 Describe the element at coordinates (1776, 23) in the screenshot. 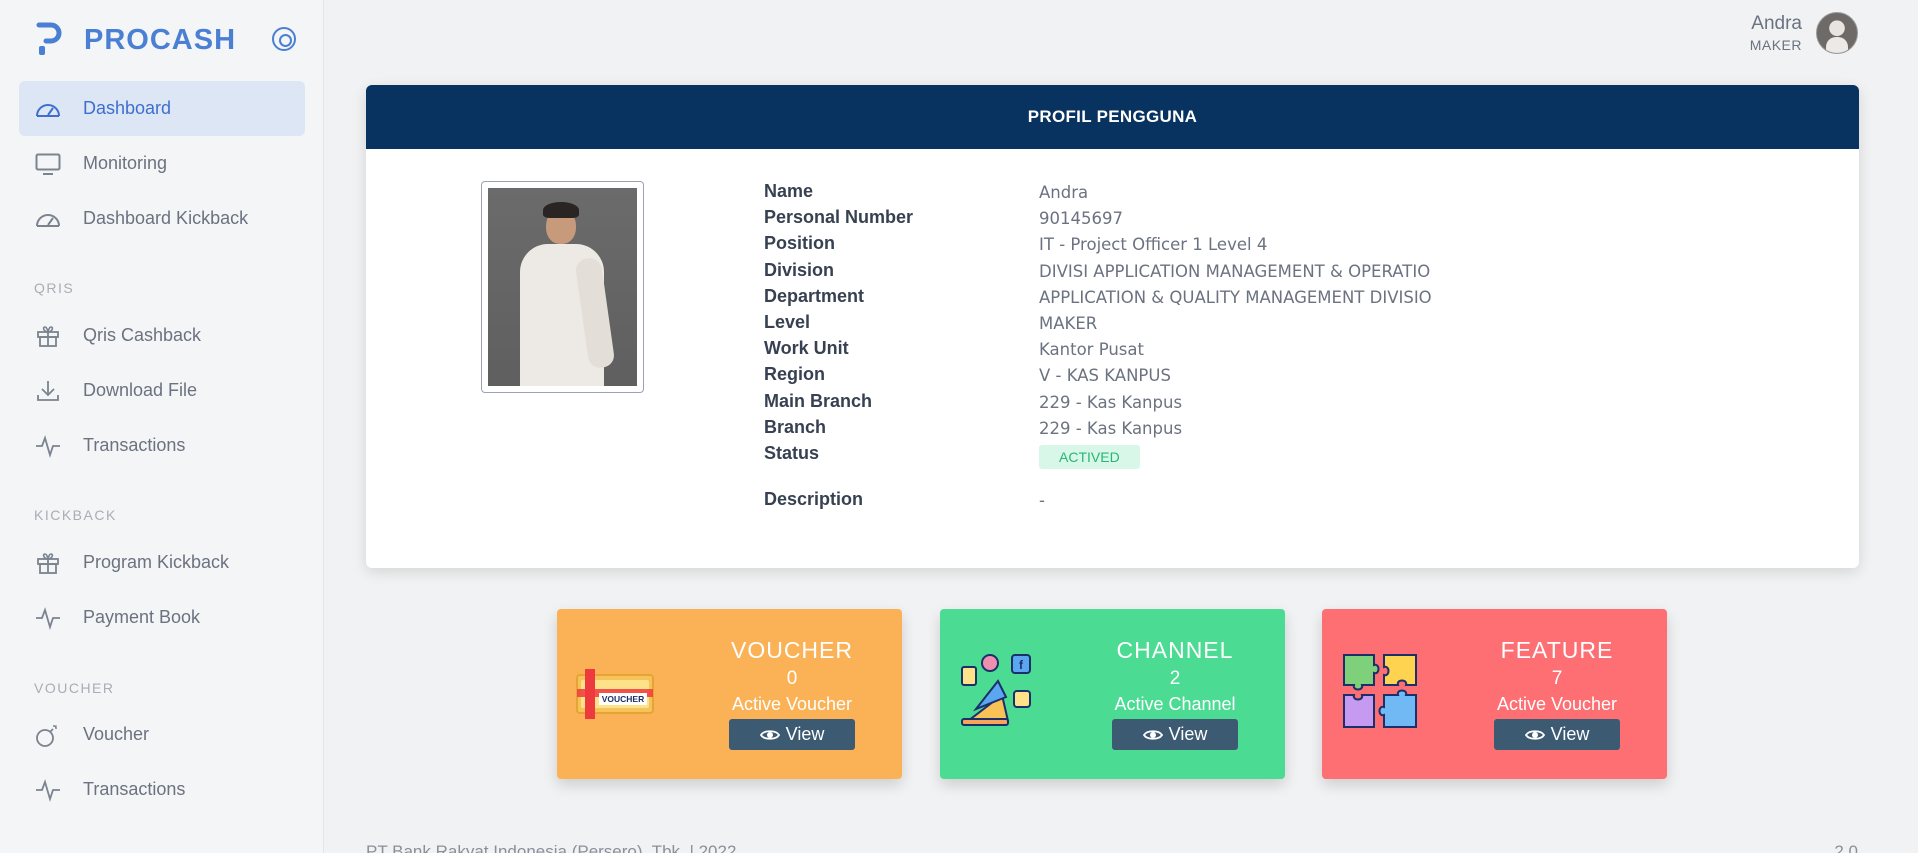

I see `user-name: Andra` at that location.